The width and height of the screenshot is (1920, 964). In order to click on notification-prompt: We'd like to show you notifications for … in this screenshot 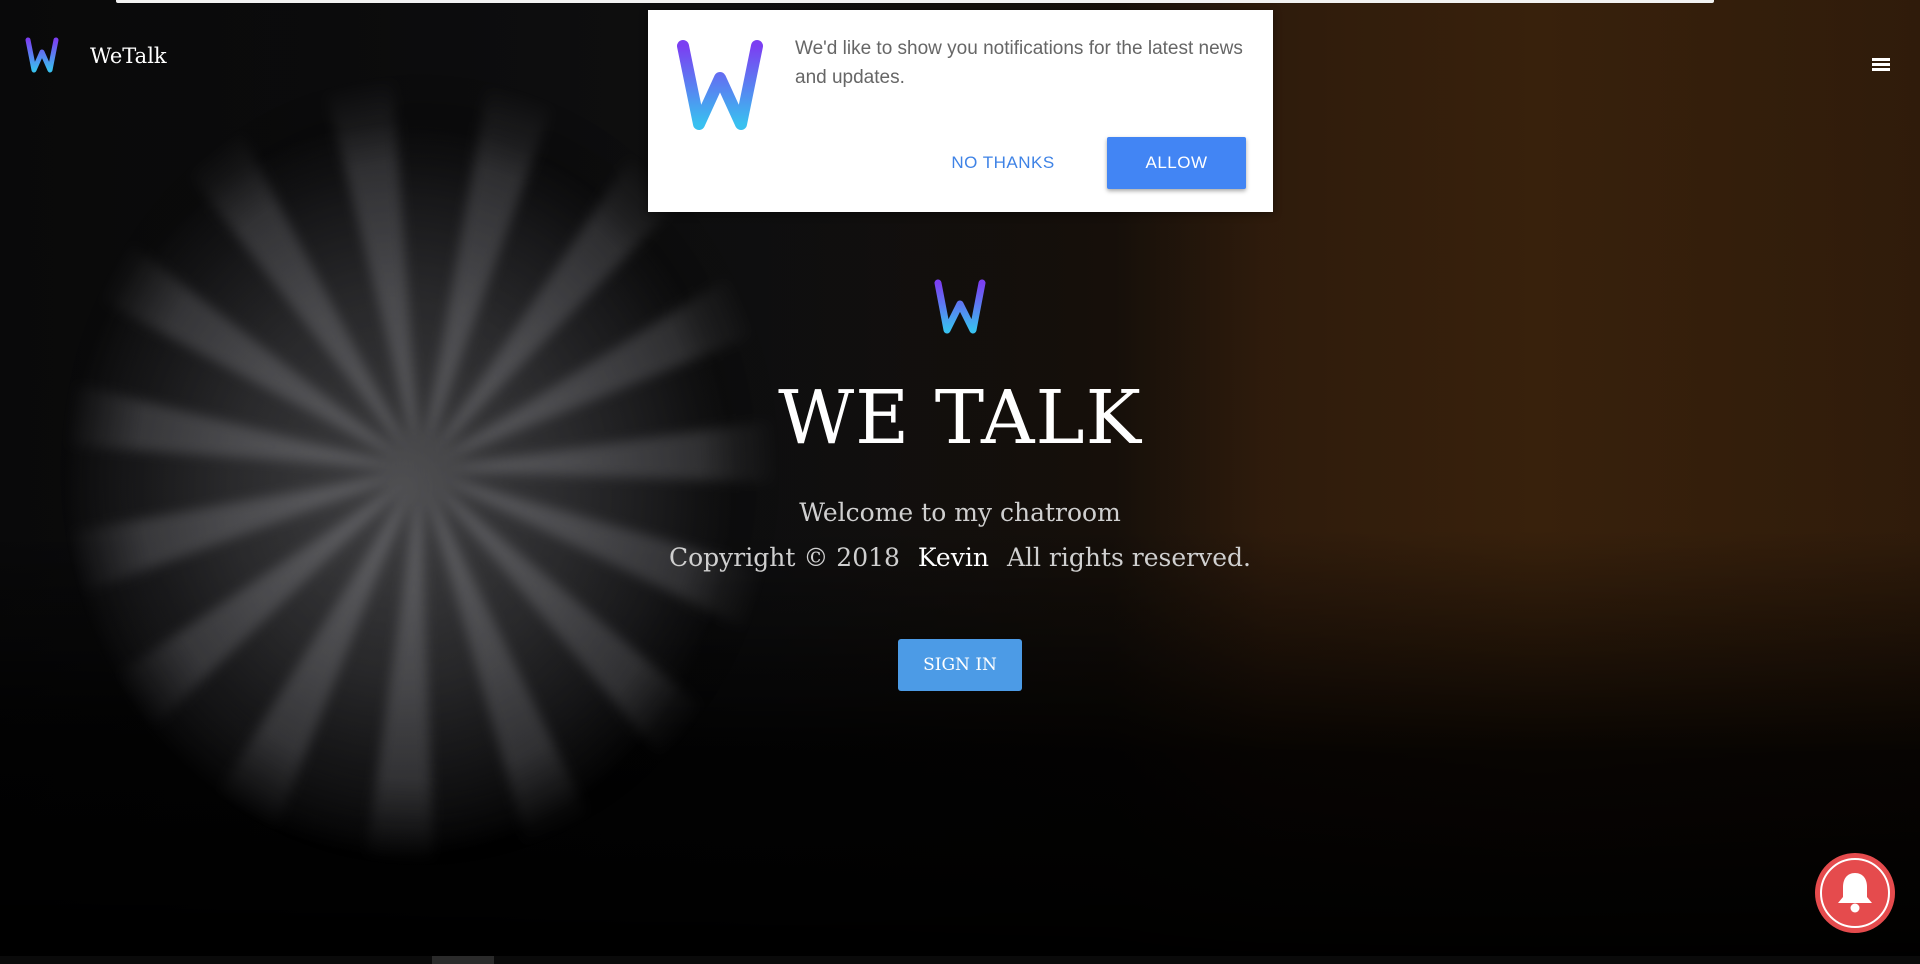, I will do `click(960, 111)`.